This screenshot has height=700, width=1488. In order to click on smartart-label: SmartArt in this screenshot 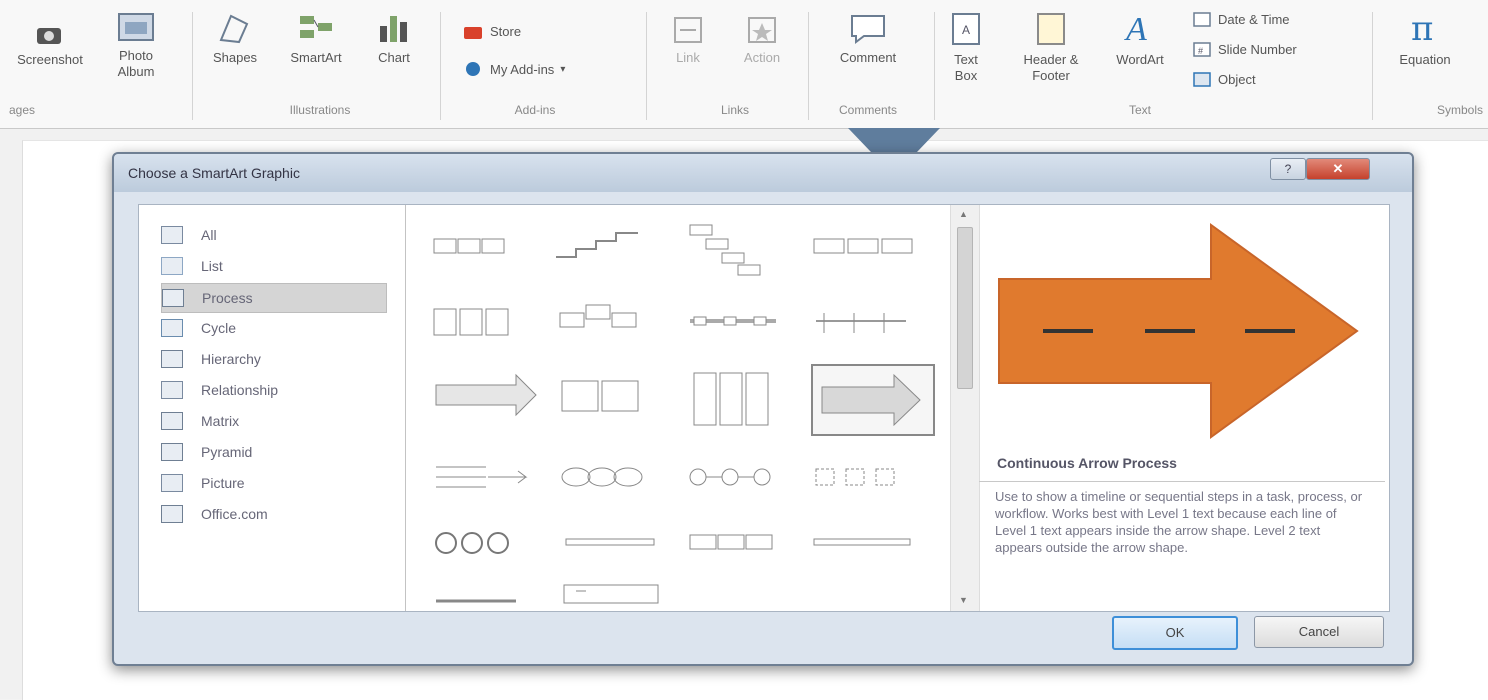, I will do `click(316, 57)`.